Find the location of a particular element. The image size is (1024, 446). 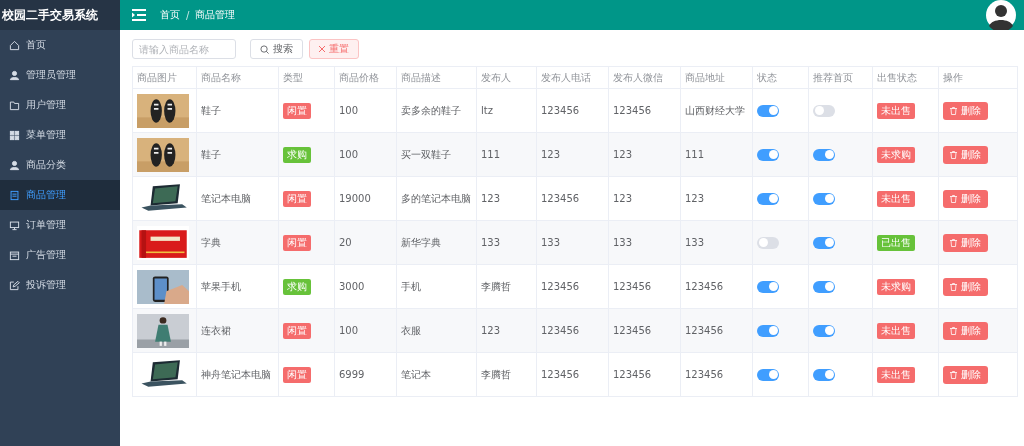

search-field: 请输入商品名称 is located at coordinates (184, 49).